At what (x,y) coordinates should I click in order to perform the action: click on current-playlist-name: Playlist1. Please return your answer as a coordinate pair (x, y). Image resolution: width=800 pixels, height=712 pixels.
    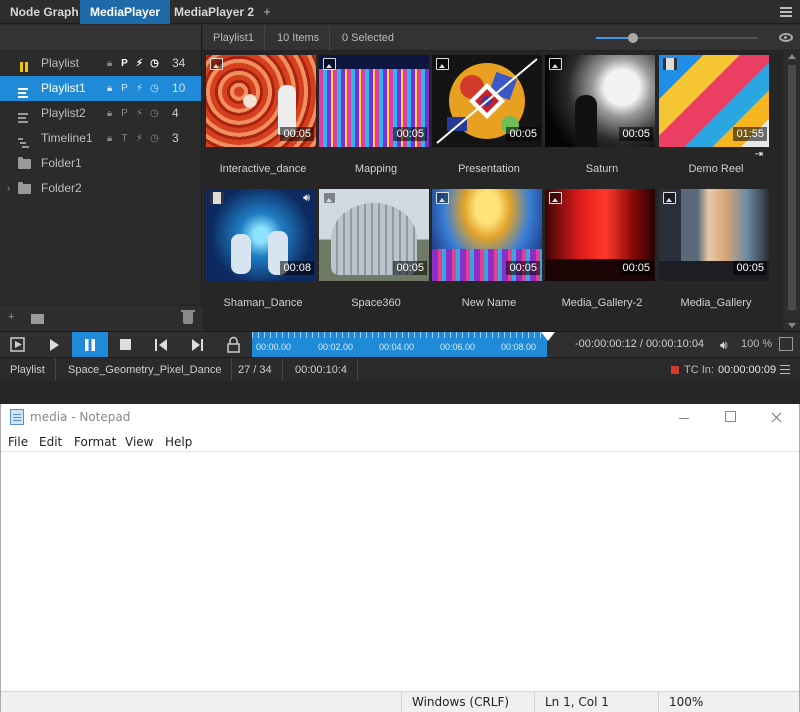
    Looking at the image, I should click on (234, 38).